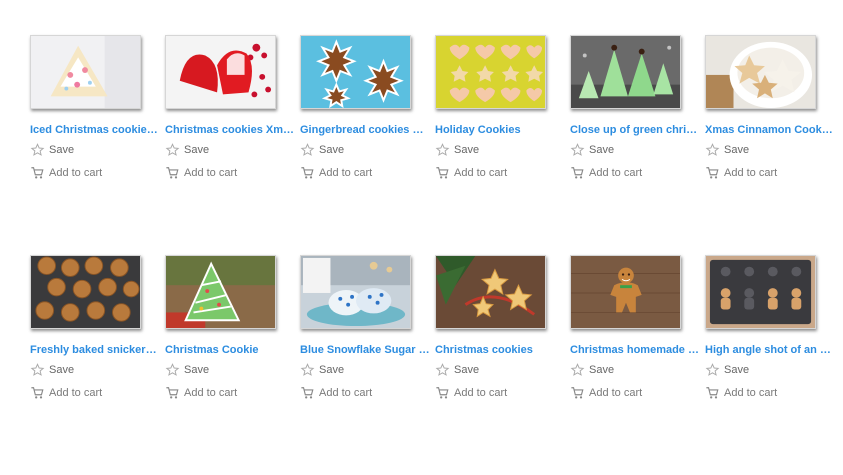  I want to click on result-title: Xmas Cinnamon Cookies, so click(770, 130).